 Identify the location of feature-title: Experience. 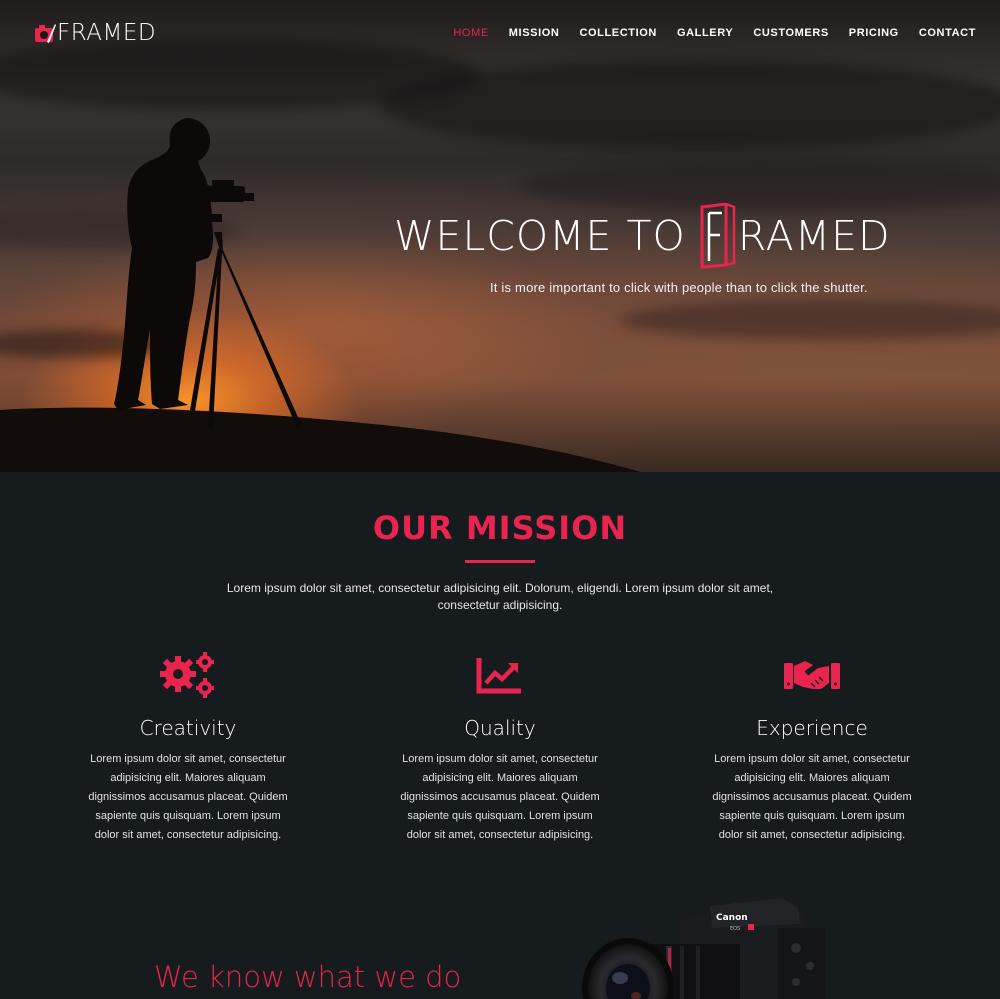
(812, 728).